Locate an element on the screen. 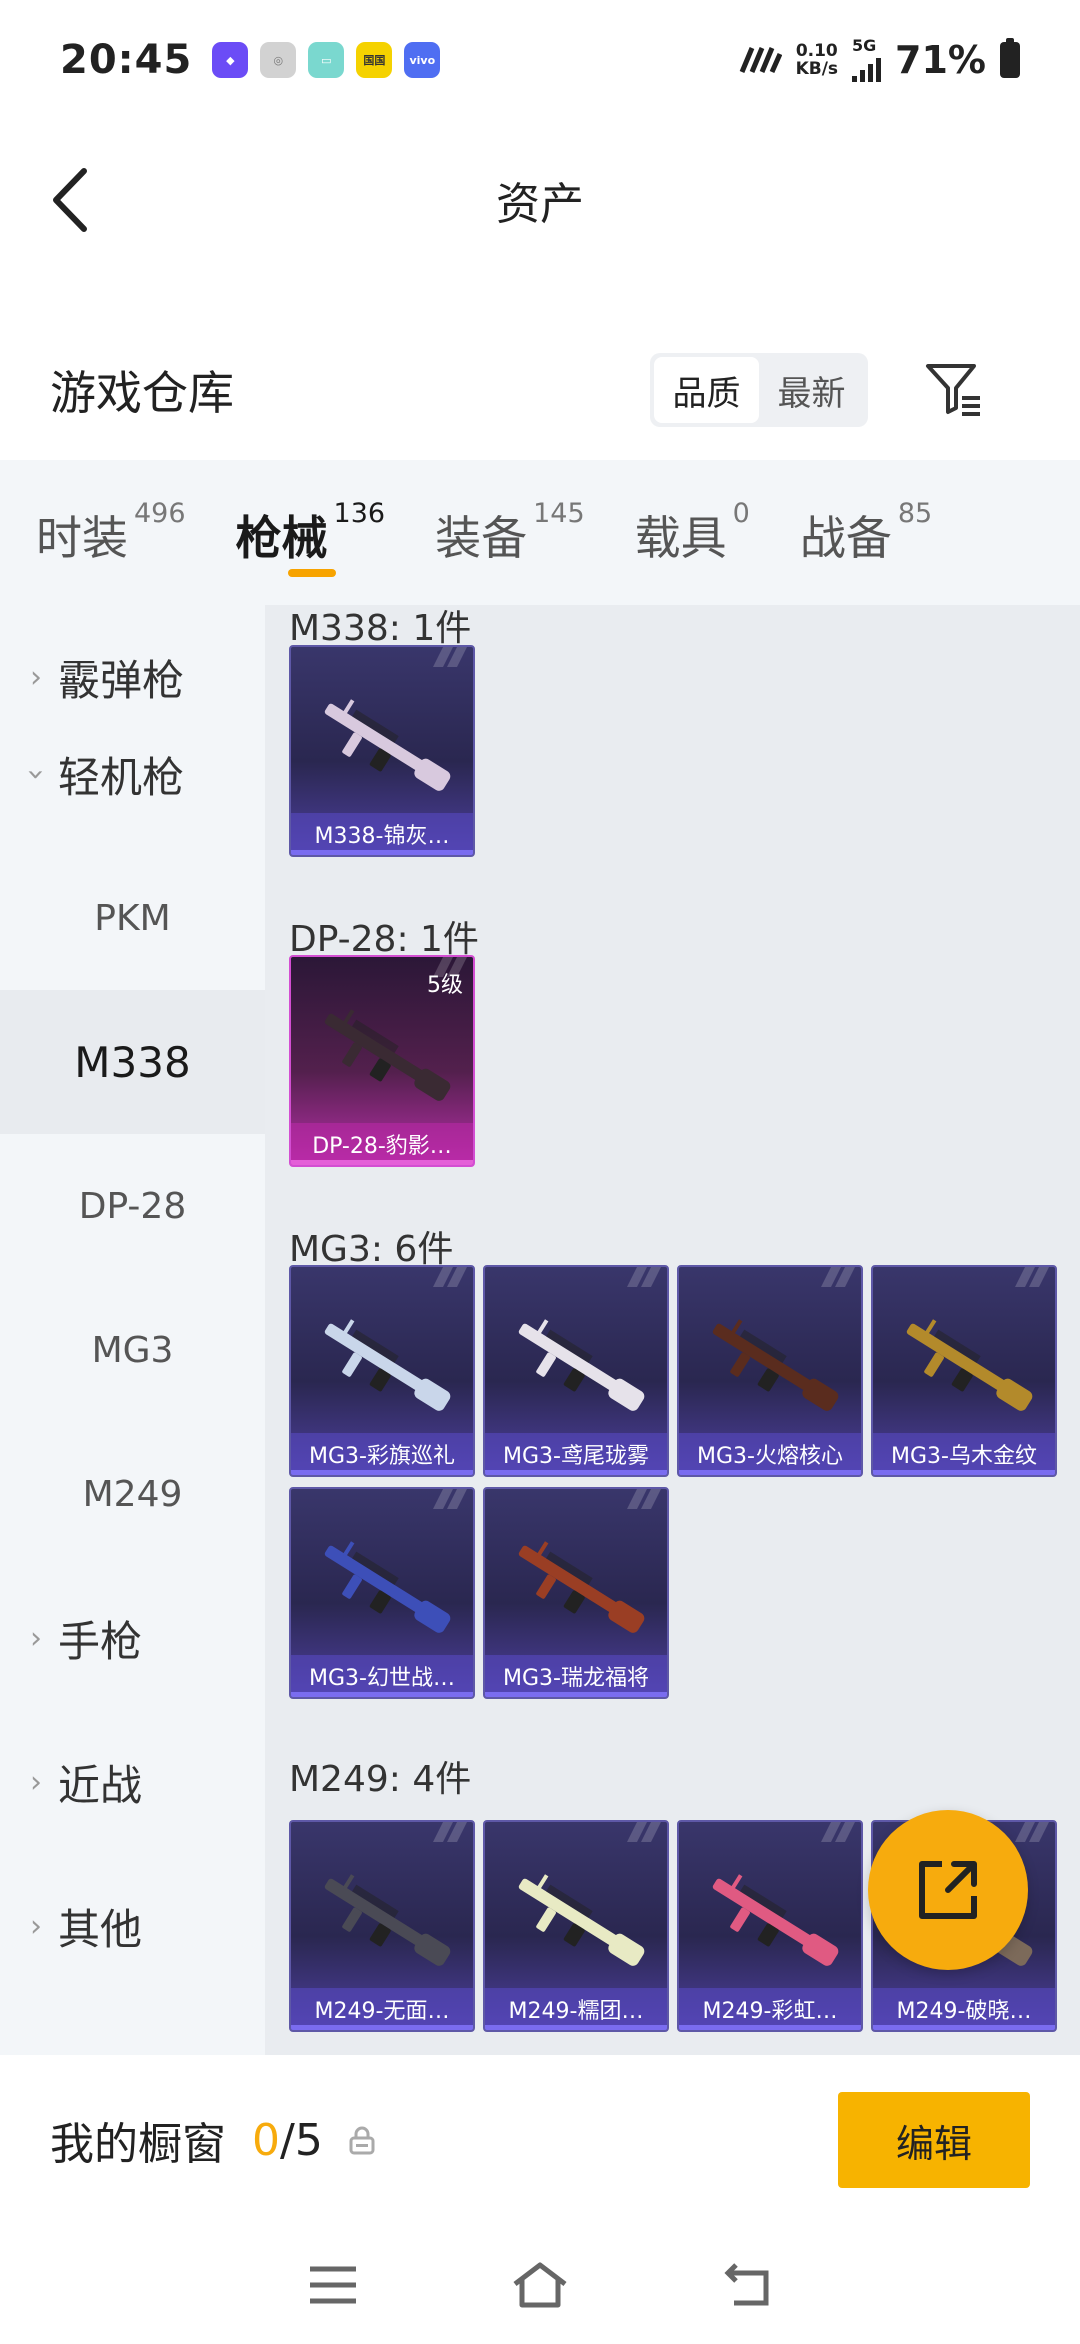 This screenshot has width=1080, height=2344. network-indicator: 5G is located at coordinates (867, 59).